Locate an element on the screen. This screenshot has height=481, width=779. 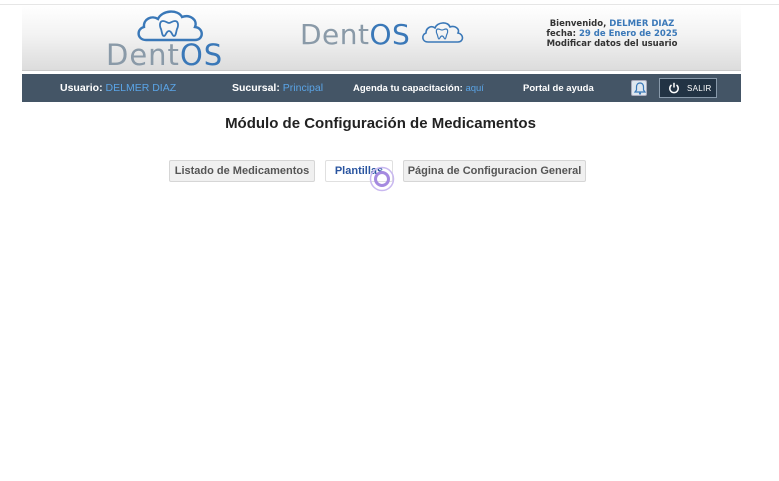
training-link: aquí is located at coordinates (474, 88).